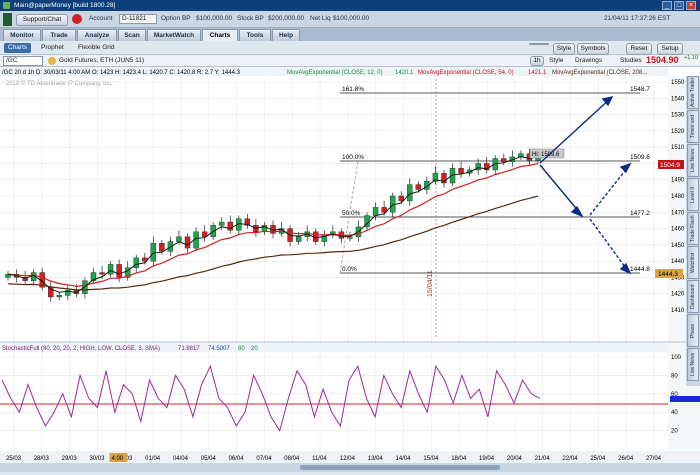  I want to click on tab-marketwatch: MarketWatch, so click(174, 35).